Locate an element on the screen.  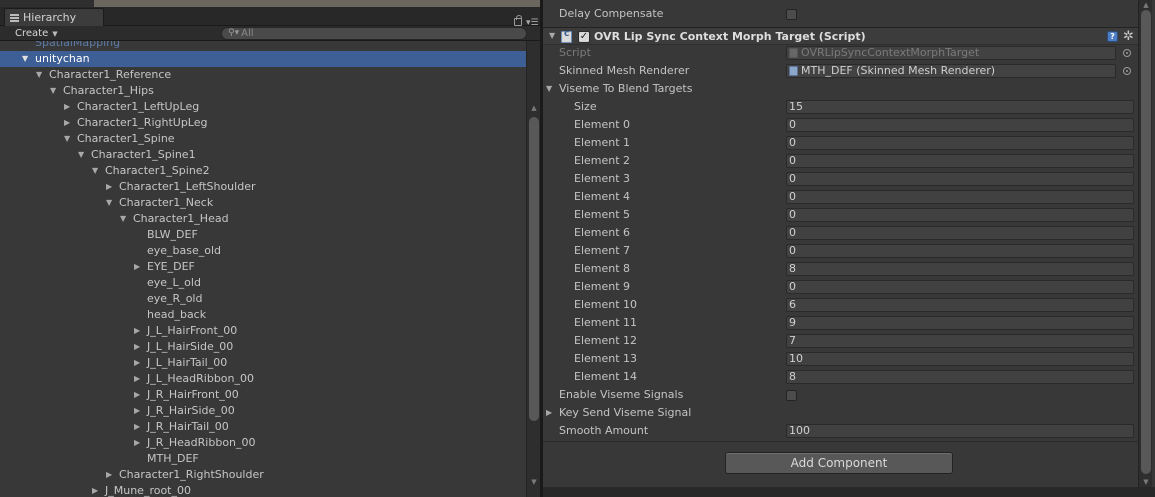
tree-row: ▶ J_L_HeadRibbon_00 is located at coordinates (263, 379).